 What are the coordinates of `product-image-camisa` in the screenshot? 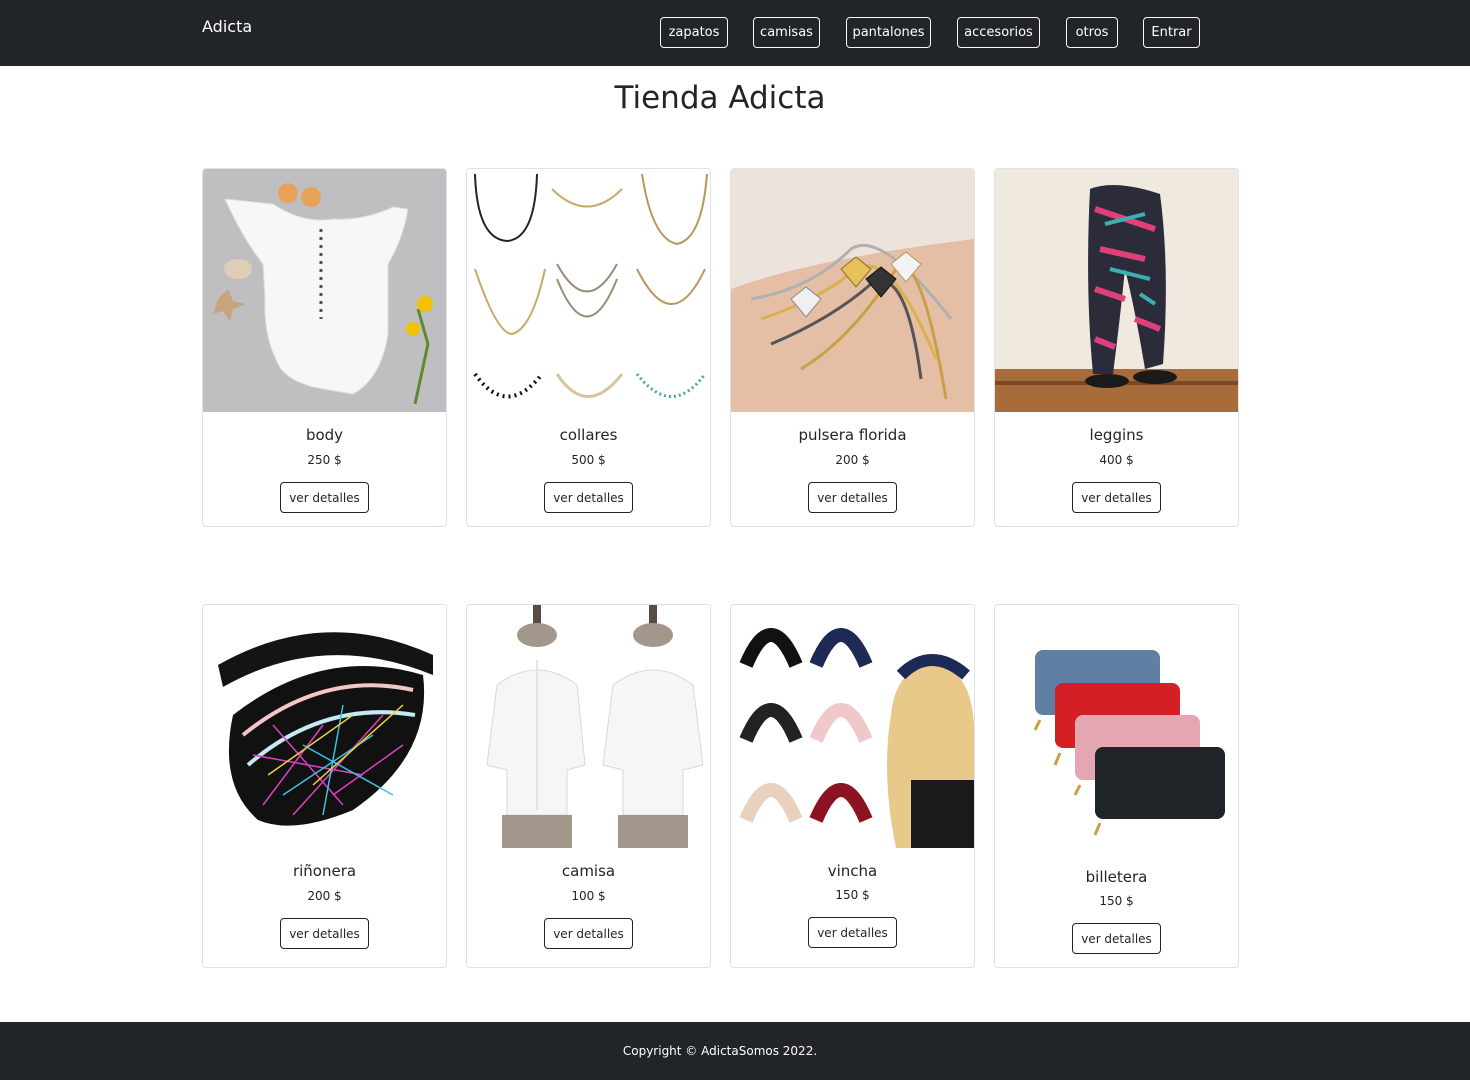 It's located at (588, 726).